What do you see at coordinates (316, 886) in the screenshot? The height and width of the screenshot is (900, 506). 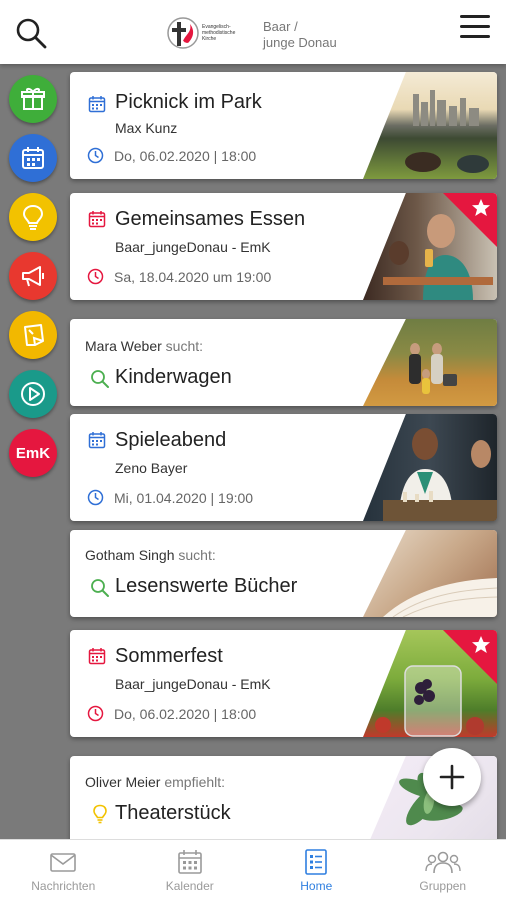 I see `nav-label: Home` at bounding box center [316, 886].